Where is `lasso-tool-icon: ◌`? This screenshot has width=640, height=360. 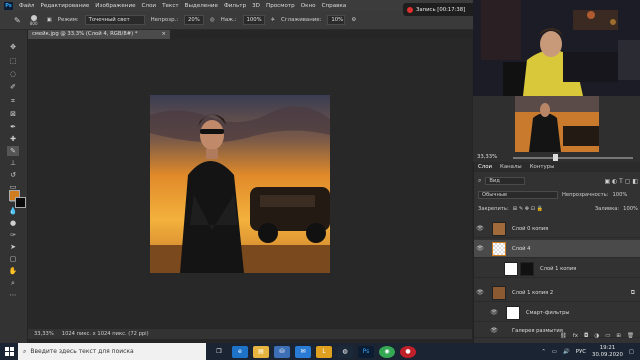 lasso-tool-icon: ◌ is located at coordinates (13, 74).